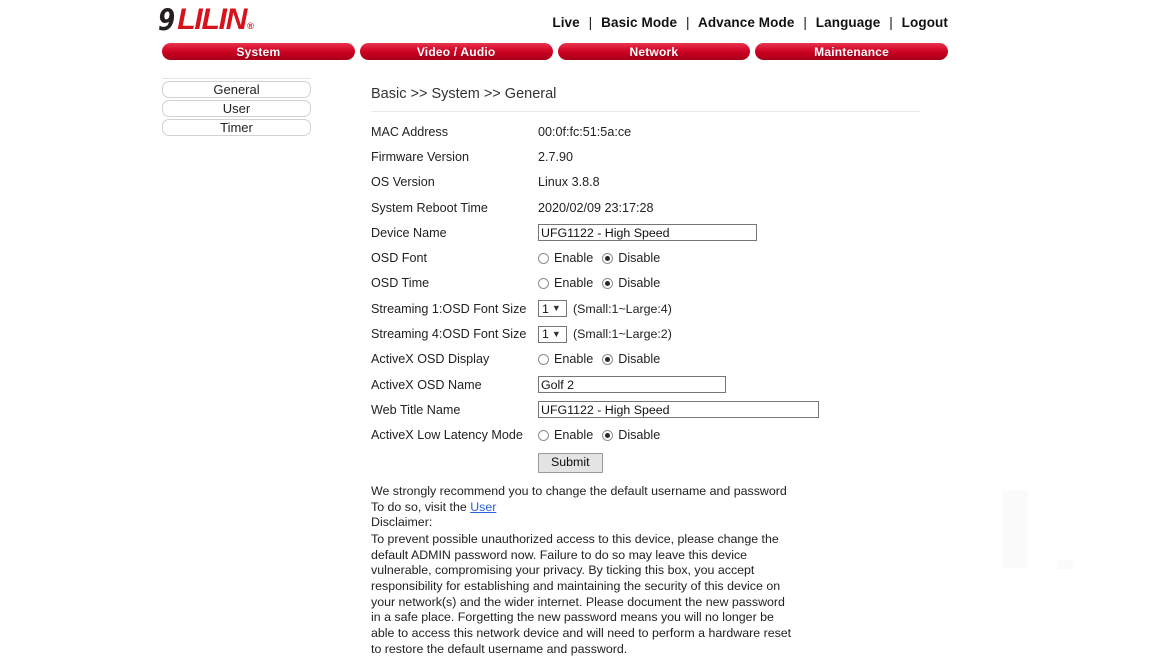 The image size is (1153, 669). I want to click on activex-low-latency-enable-option: Enable, so click(565, 435).